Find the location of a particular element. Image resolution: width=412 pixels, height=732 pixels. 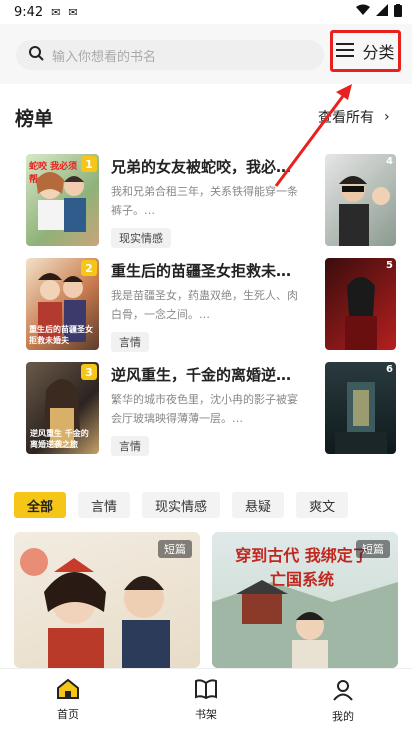

search-icon is located at coordinates (36, 55).